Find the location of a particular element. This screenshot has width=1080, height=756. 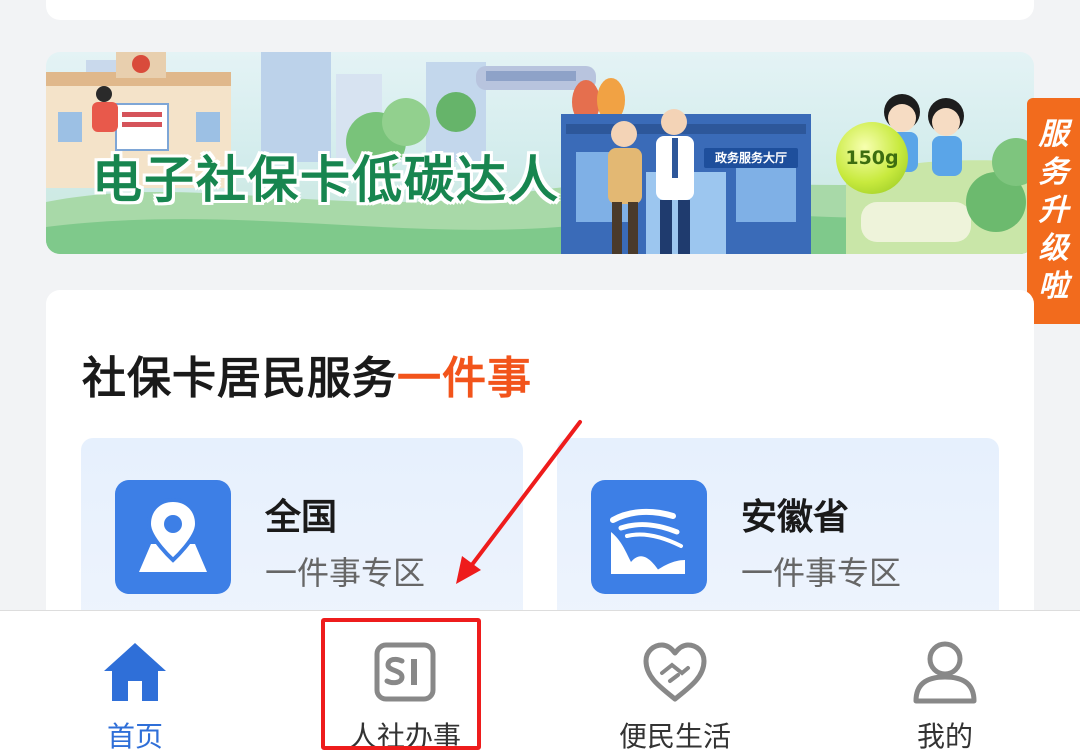

tab-home: 首页 is located at coordinates (135, 683).